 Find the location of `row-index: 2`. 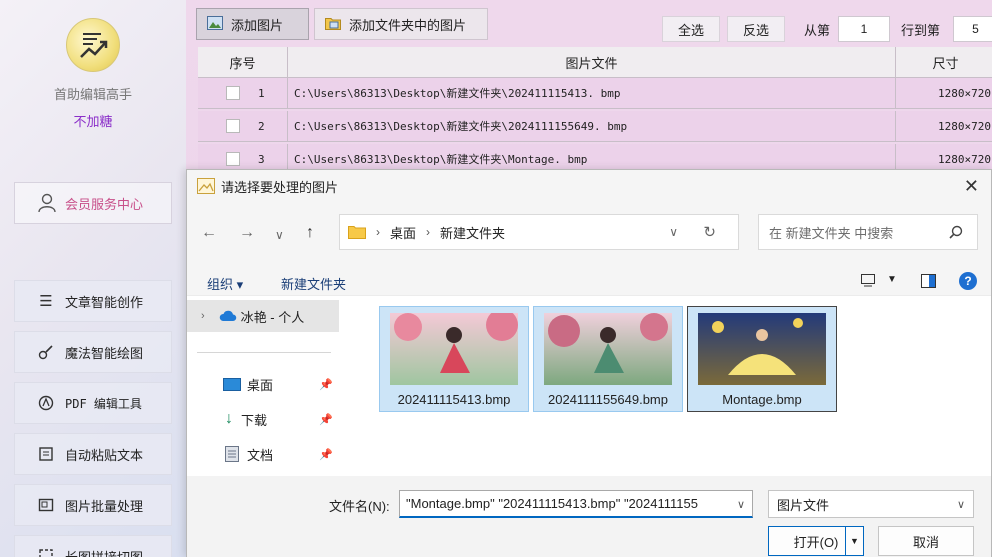

row-index: 2 is located at coordinates (261, 126).